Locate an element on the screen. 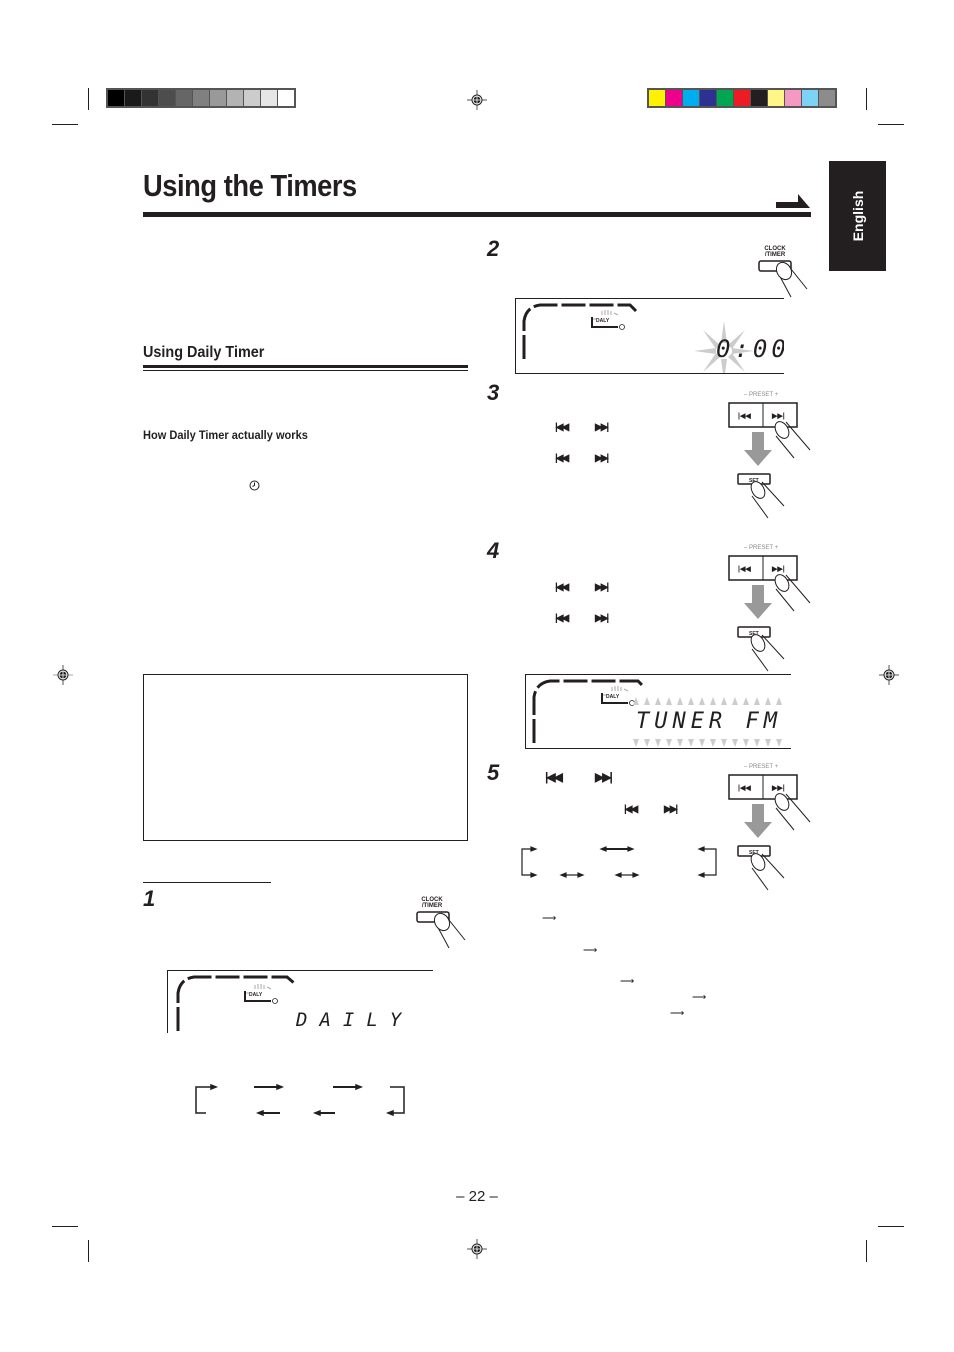  section-heading: Using Daily Timer is located at coordinates (204, 352).